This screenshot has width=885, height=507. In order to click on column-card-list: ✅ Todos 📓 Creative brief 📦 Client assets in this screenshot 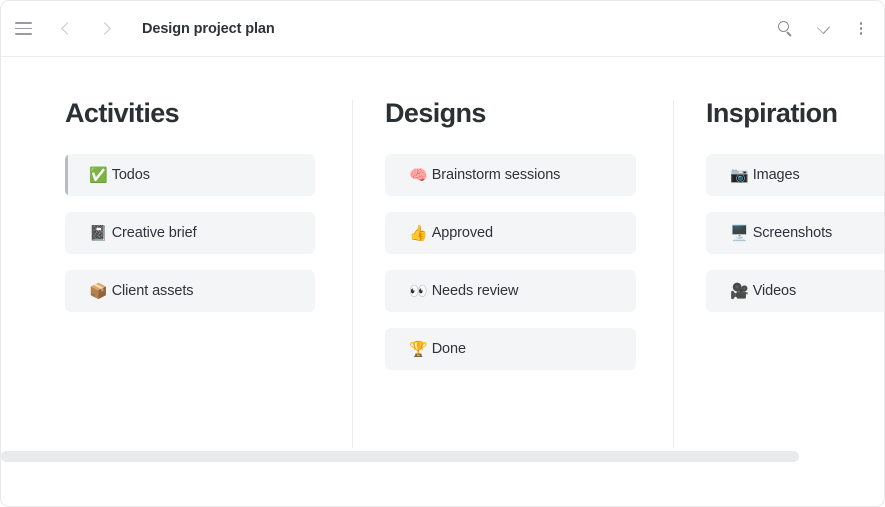, I will do `click(190, 233)`.